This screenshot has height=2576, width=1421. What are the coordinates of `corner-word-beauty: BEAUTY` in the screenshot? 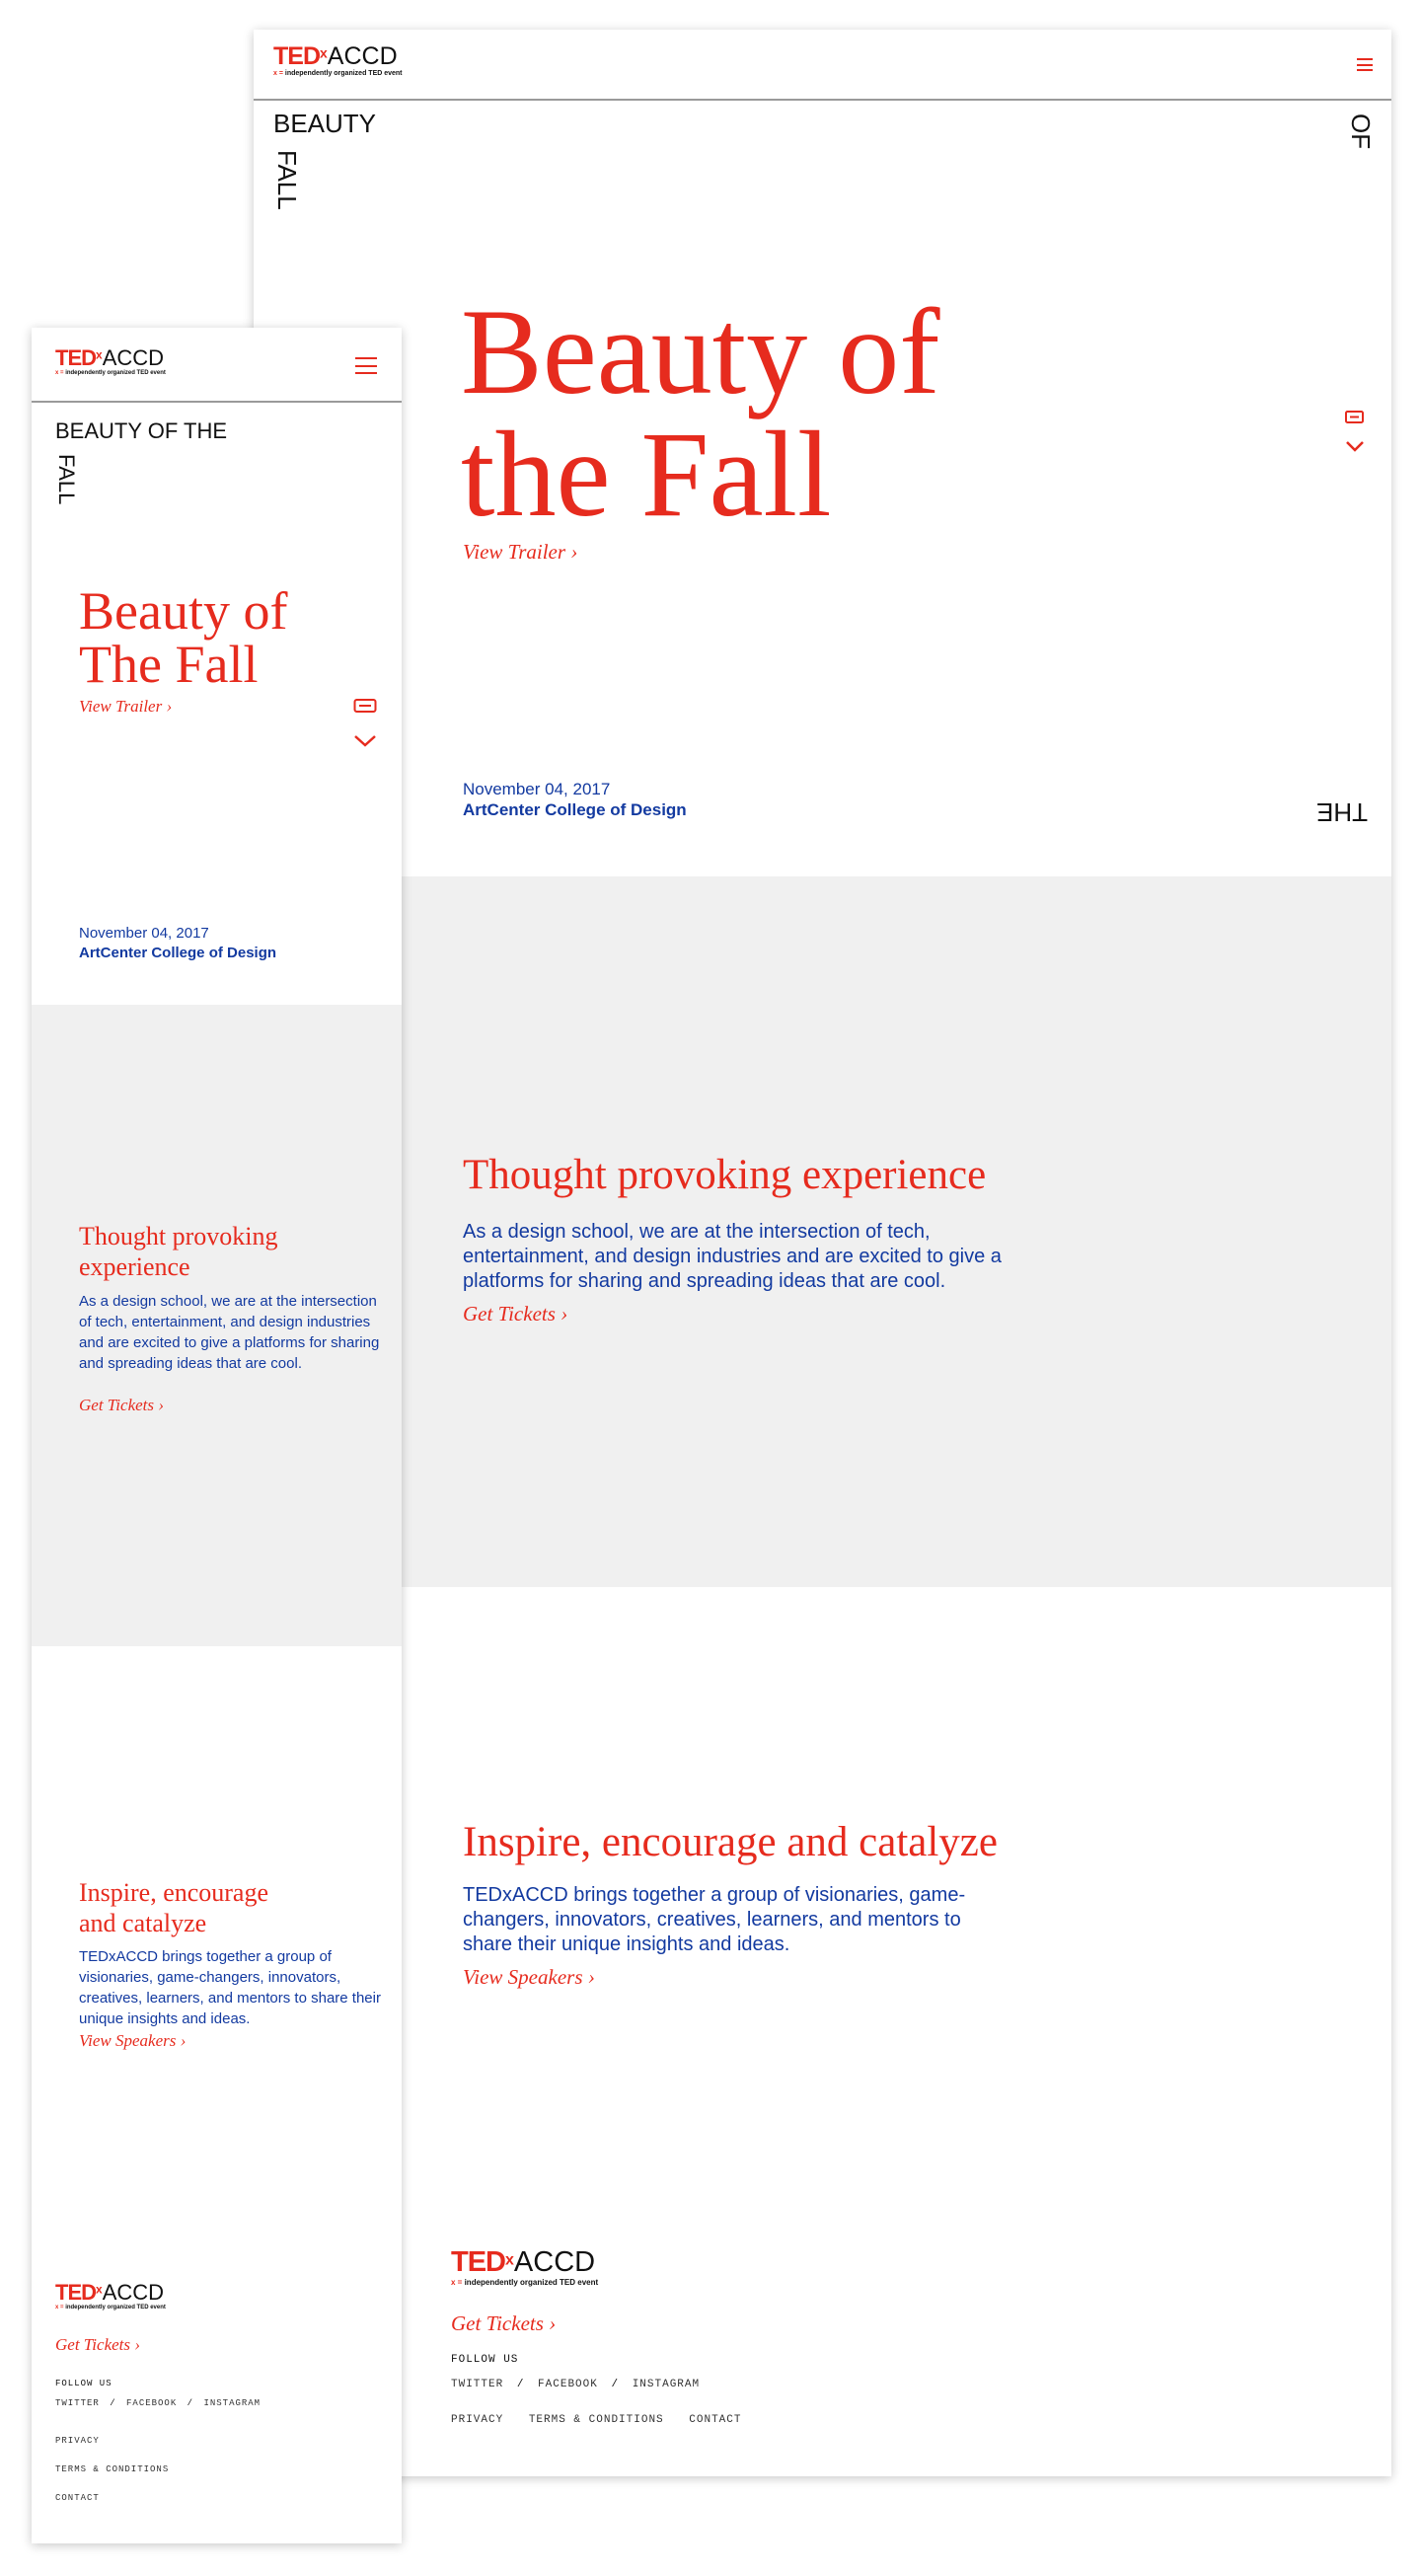 It's located at (325, 123).